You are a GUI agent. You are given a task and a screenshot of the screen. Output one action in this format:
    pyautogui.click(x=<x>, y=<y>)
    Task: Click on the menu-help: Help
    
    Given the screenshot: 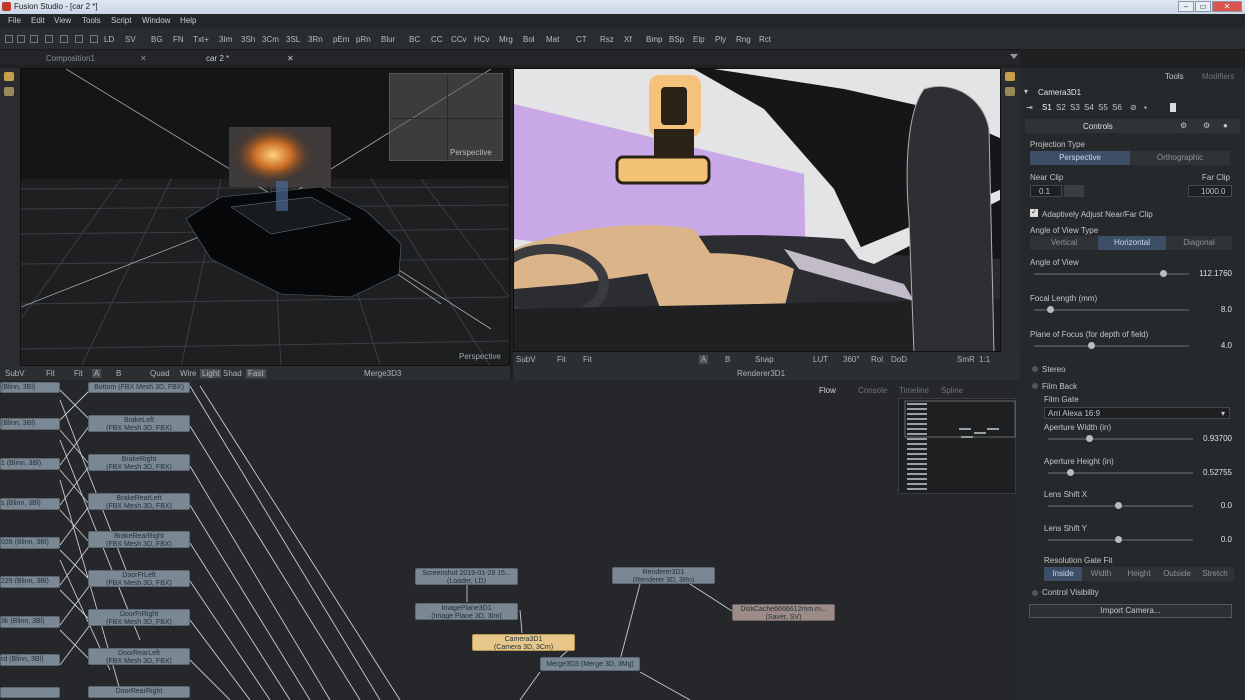 What is the action you would take?
    pyautogui.click(x=188, y=20)
    